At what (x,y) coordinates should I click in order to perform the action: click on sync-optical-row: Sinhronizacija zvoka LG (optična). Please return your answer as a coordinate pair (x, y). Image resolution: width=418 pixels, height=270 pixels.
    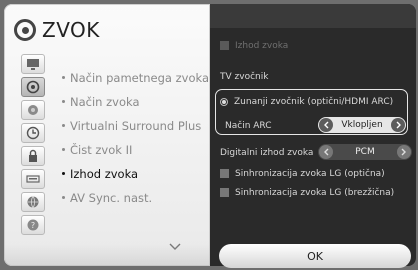
    Looking at the image, I should click on (302, 174).